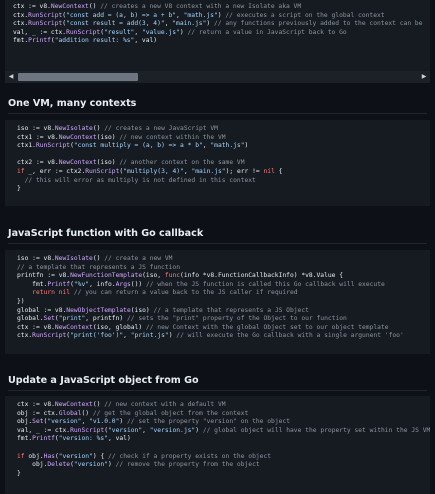 This screenshot has width=435, height=494. Describe the element at coordinates (217, 77) in the screenshot. I see `horizontal-scrollbar: ◀ ▶` at that location.